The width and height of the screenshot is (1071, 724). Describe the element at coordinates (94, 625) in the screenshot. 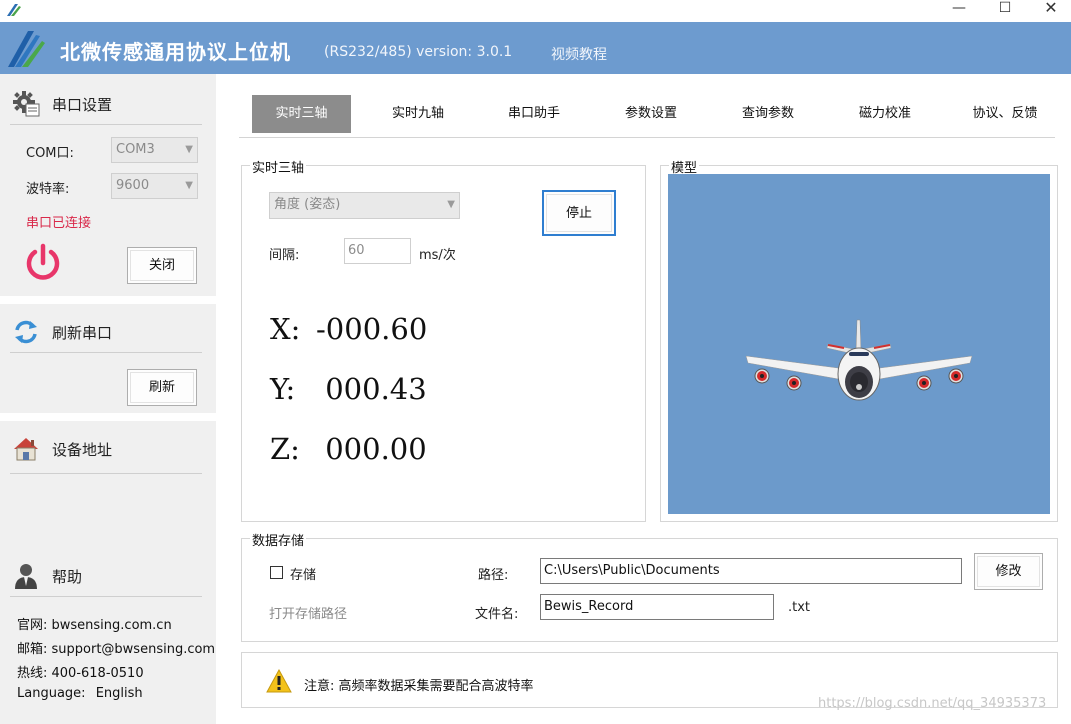

I see `website-text: 官网: bwsensing.com.cn` at that location.